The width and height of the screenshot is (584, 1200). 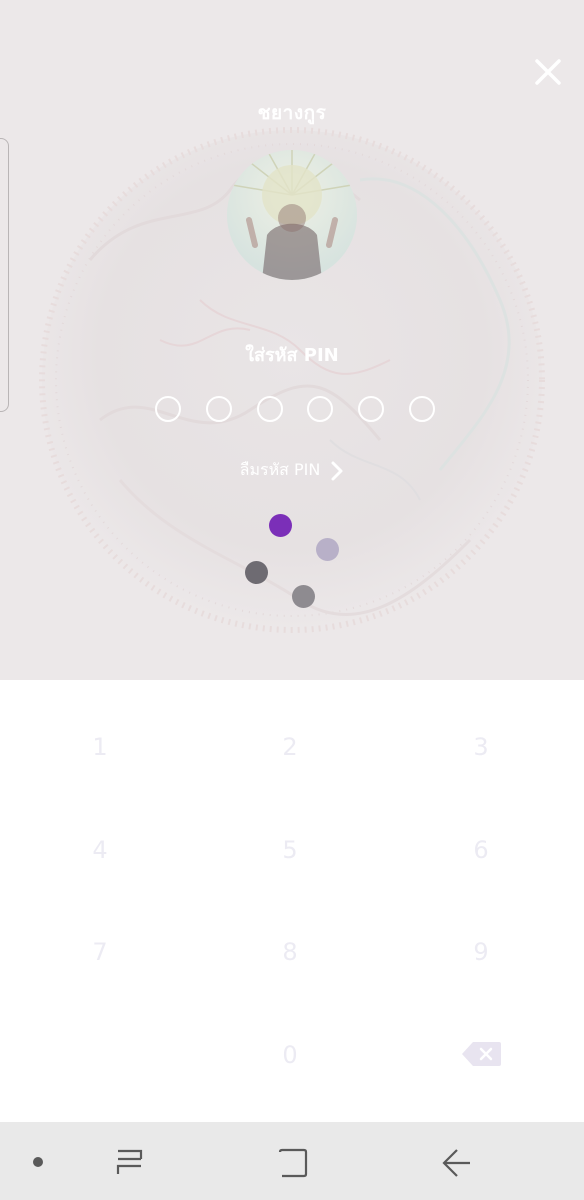 I want to click on side-edge-panel-handle, so click(x=4, y=275).